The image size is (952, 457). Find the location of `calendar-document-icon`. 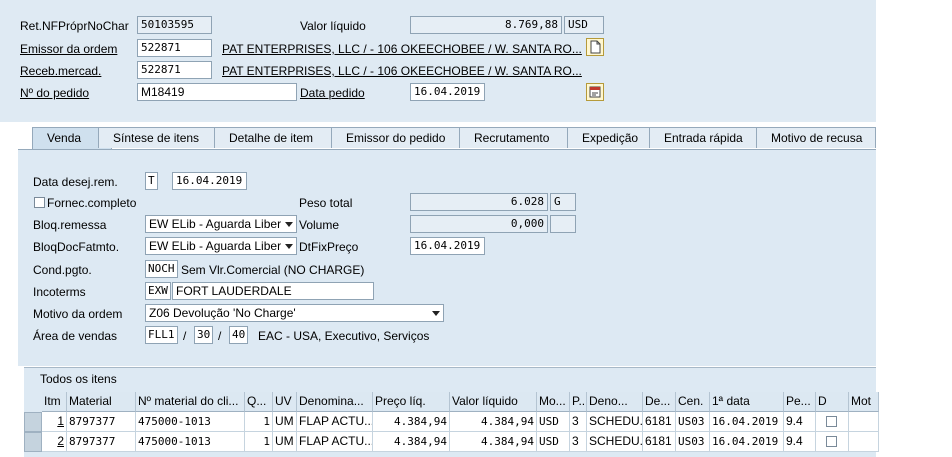

calendar-document-icon is located at coordinates (595, 92).